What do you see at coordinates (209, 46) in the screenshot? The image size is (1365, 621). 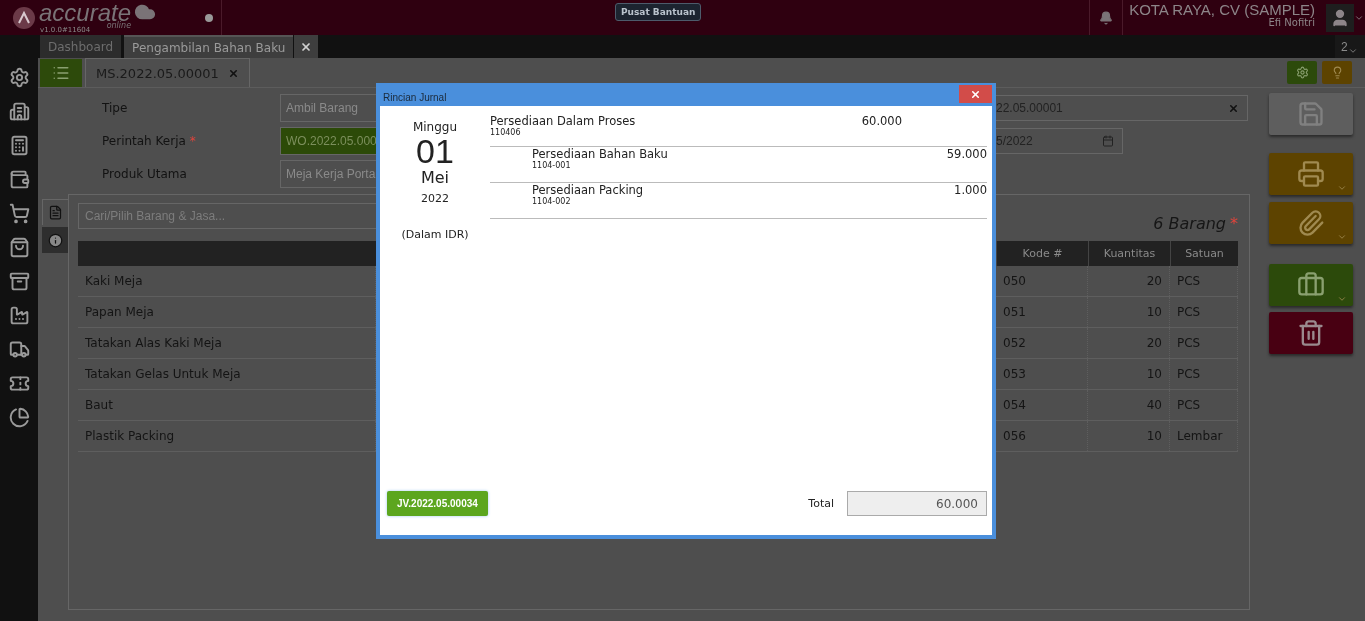 I see `tab: Pengambilan Bahan Baku` at bounding box center [209, 46].